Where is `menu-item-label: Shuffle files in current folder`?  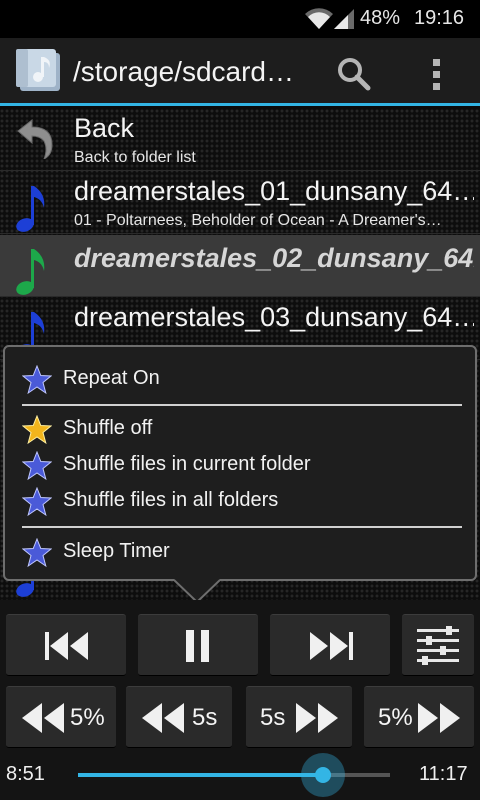
menu-item-label: Shuffle files in current folder is located at coordinates (187, 464).